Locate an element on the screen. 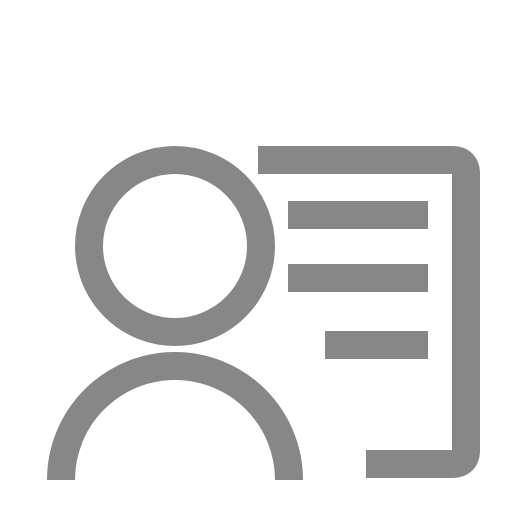  person-shoulders is located at coordinates (175, 416).